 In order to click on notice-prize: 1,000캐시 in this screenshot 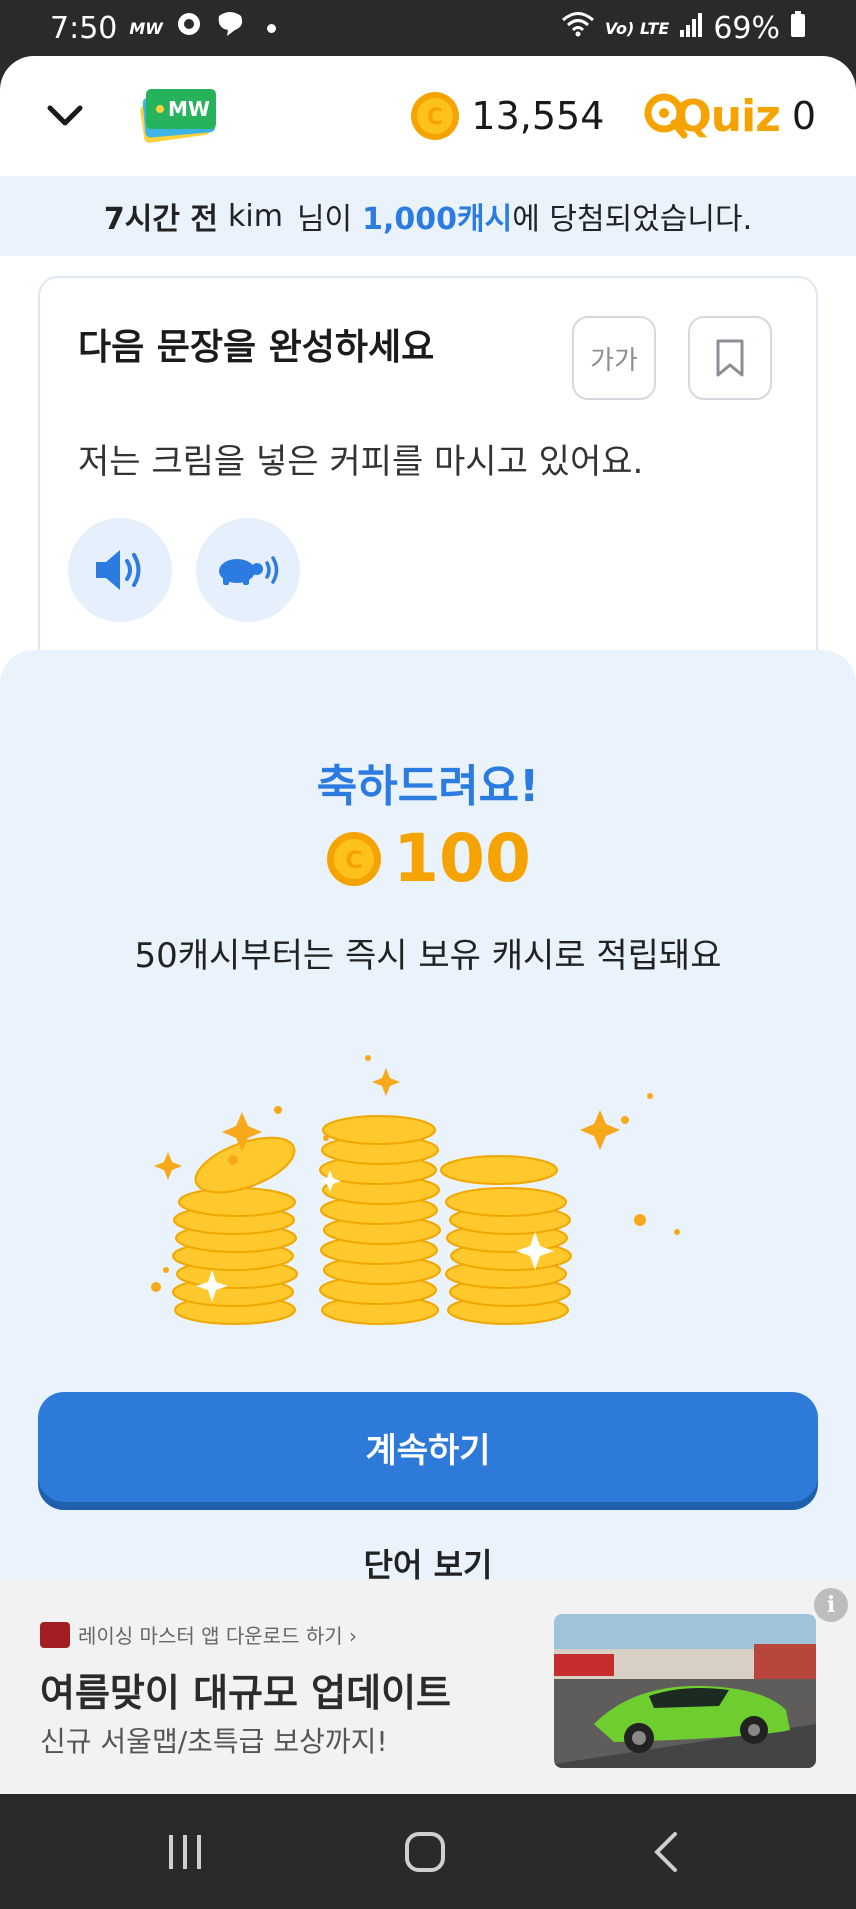, I will do `click(437, 219)`.